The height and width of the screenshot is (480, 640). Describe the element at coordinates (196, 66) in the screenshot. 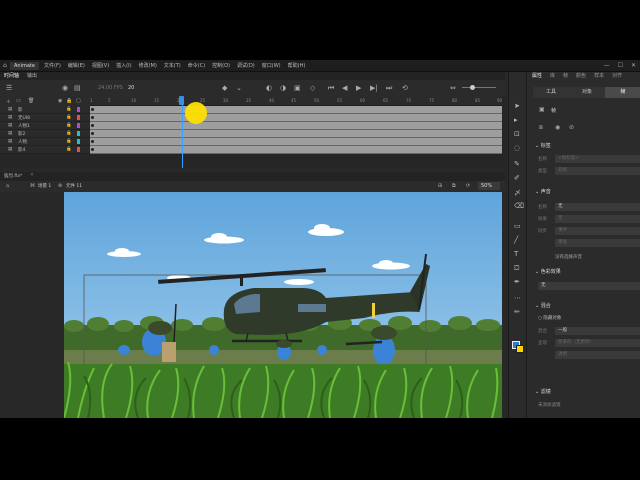

I see `menu-commands: 命令(C)` at that location.